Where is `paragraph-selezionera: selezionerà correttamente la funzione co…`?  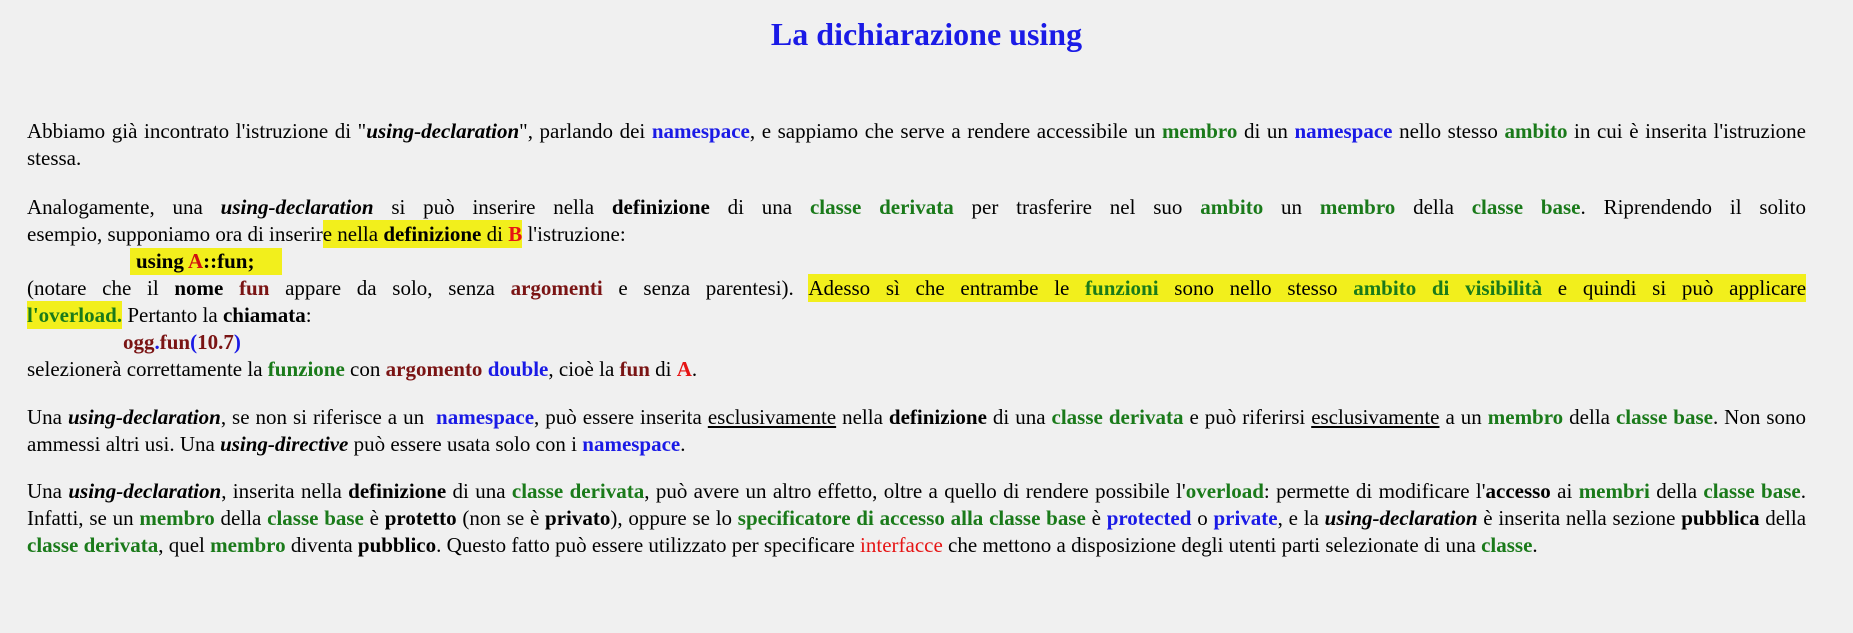 paragraph-selezionera: selezionerà correttamente la funzione co… is located at coordinates (362, 369).